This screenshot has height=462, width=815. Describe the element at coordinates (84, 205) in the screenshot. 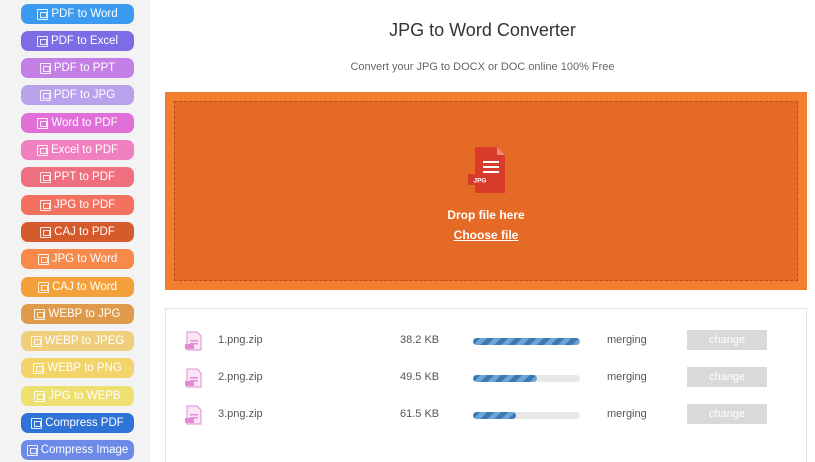

I see `sidebar-item-label: JPG to PDF` at that location.